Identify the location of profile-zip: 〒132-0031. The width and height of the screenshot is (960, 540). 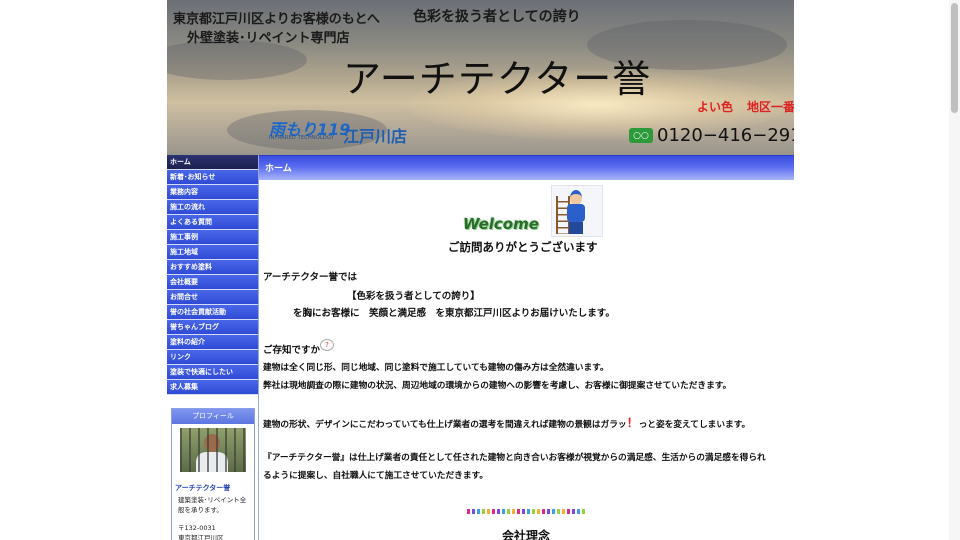
(197, 528).